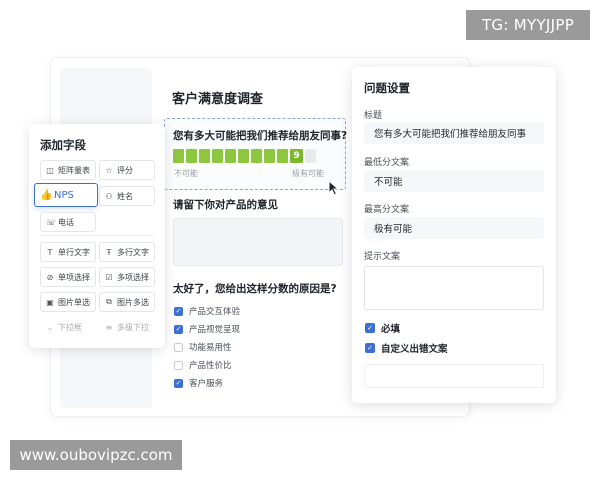 The width and height of the screenshot is (600, 480). I want to click on field-single-line-button: T 单行文字, so click(68, 252).